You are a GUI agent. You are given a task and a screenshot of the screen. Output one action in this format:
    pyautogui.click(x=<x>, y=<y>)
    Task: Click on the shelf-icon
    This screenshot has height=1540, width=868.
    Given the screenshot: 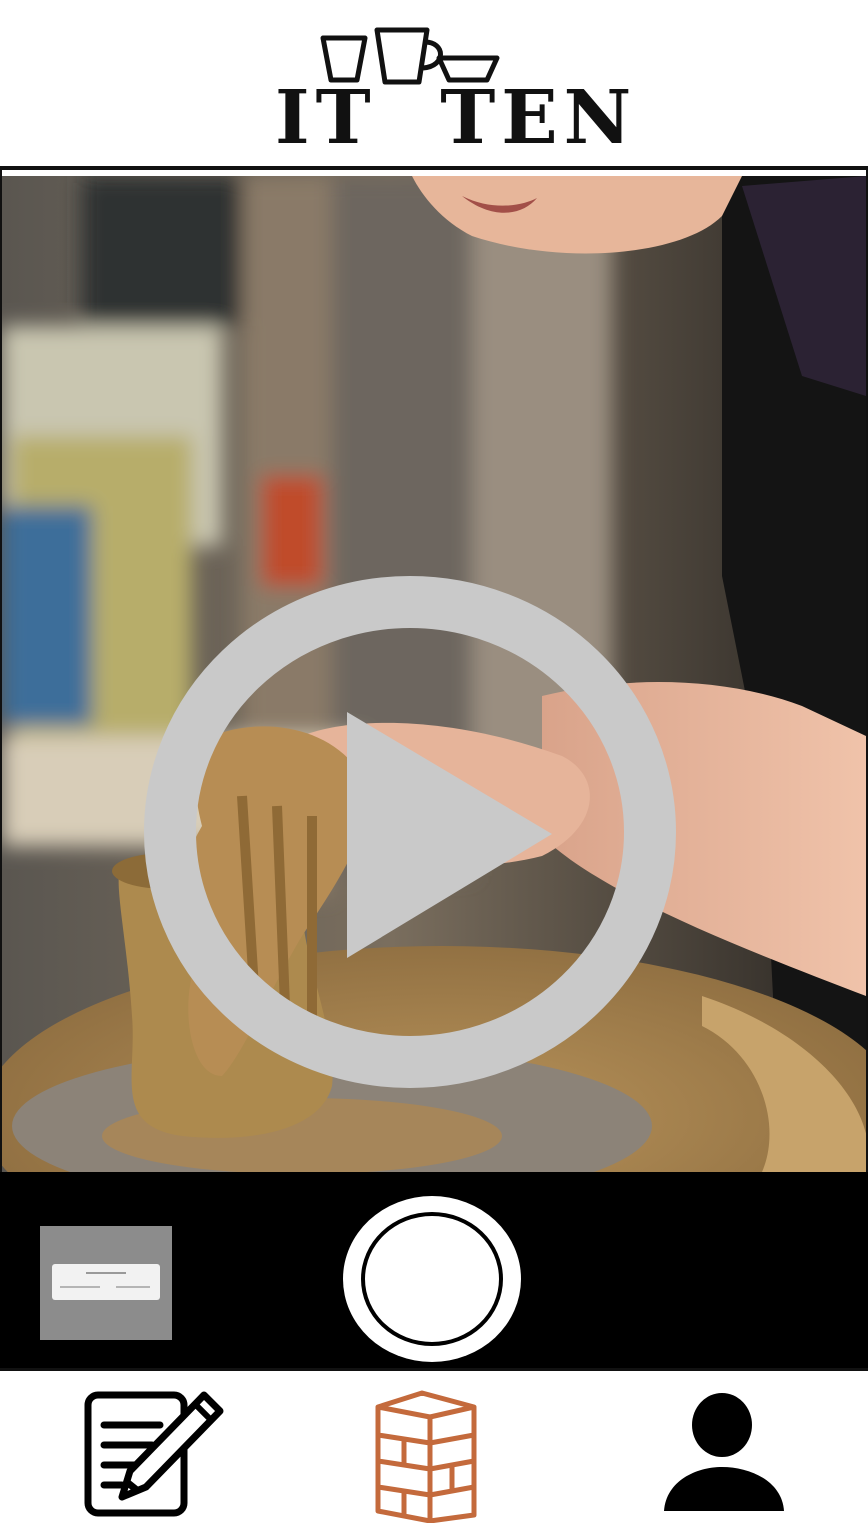 What is the action you would take?
    pyautogui.click(x=426, y=1456)
    